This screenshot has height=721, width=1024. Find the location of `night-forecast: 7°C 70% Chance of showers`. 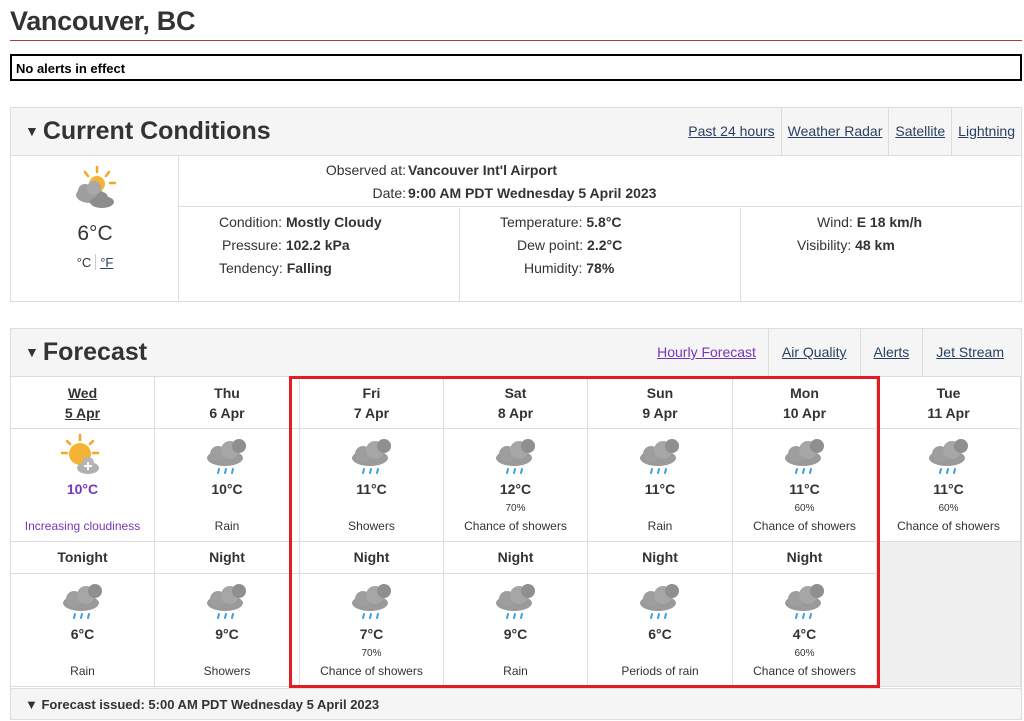

night-forecast: 7°C 70% Chance of showers is located at coordinates (372, 630).